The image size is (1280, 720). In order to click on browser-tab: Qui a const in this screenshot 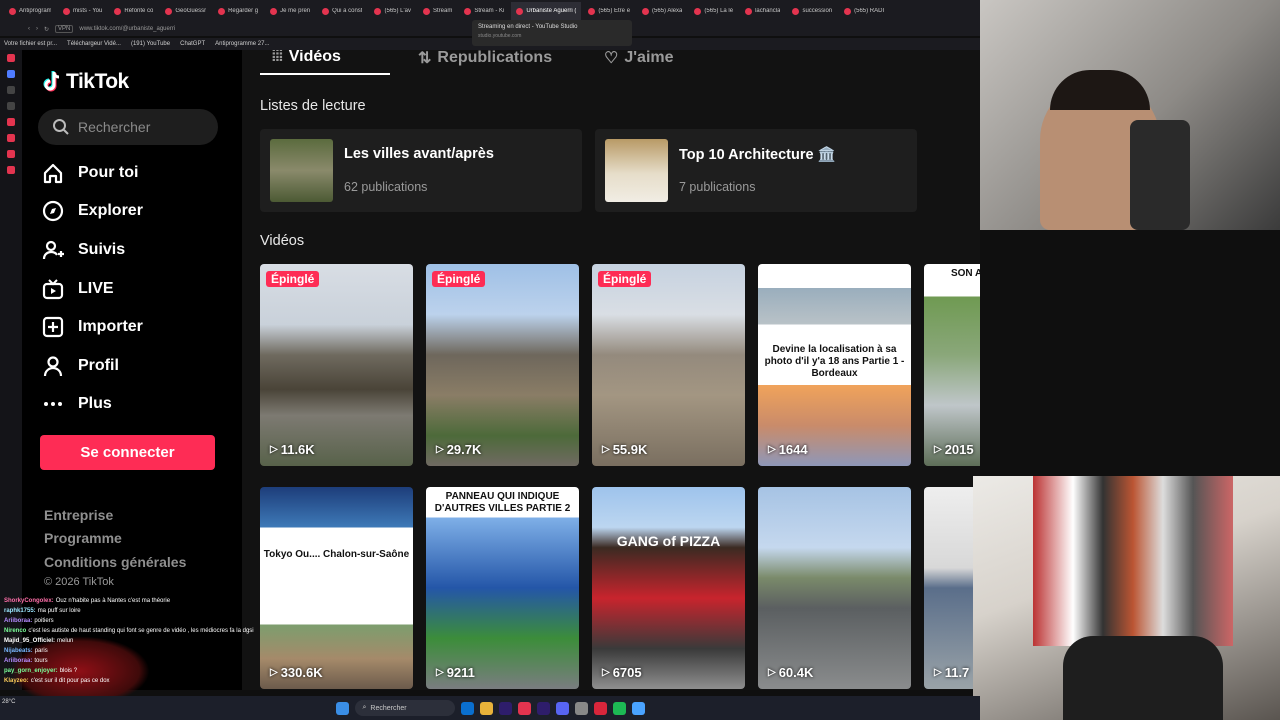, I will do `click(342, 11)`.